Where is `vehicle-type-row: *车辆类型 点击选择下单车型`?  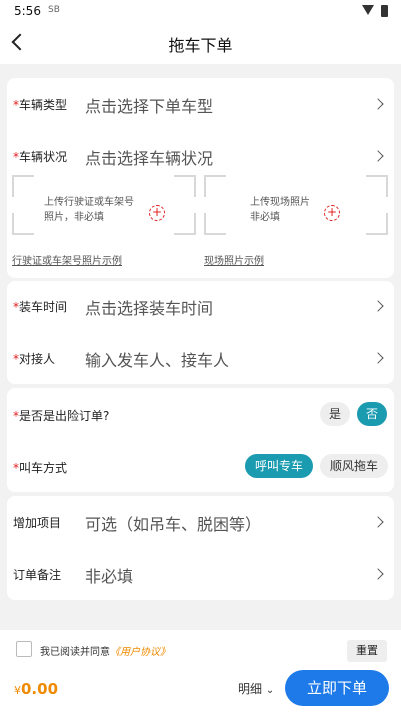 vehicle-type-row: *车辆类型 点击选择下单车型 is located at coordinates (200, 104).